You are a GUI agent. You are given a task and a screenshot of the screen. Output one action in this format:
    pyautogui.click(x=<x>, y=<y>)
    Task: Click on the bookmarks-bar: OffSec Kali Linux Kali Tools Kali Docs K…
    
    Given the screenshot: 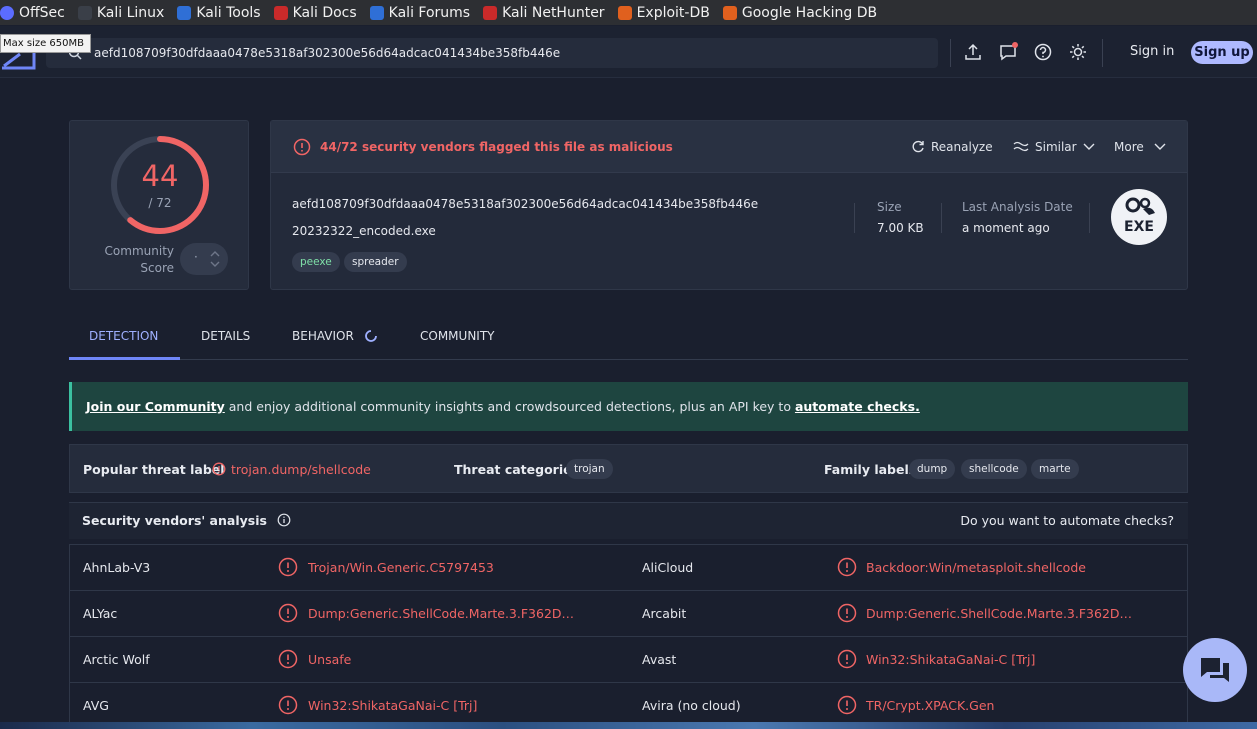 What is the action you would take?
    pyautogui.click(x=628, y=12)
    